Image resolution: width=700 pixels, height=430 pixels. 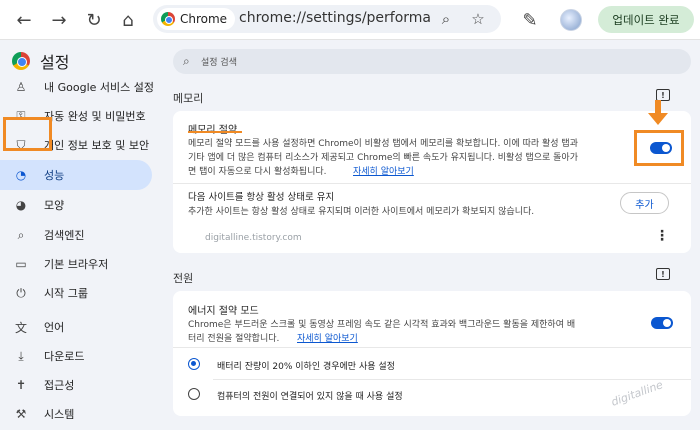 I want to click on settings-header: 설정, so click(x=40, y=61).